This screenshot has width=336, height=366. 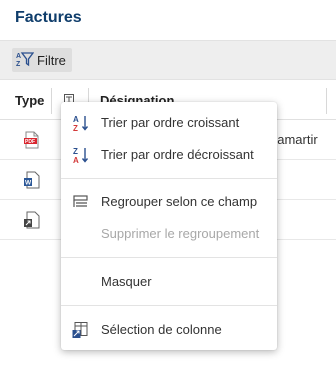 I want to click on word-file-icon: W, so click(x=32, y=182).